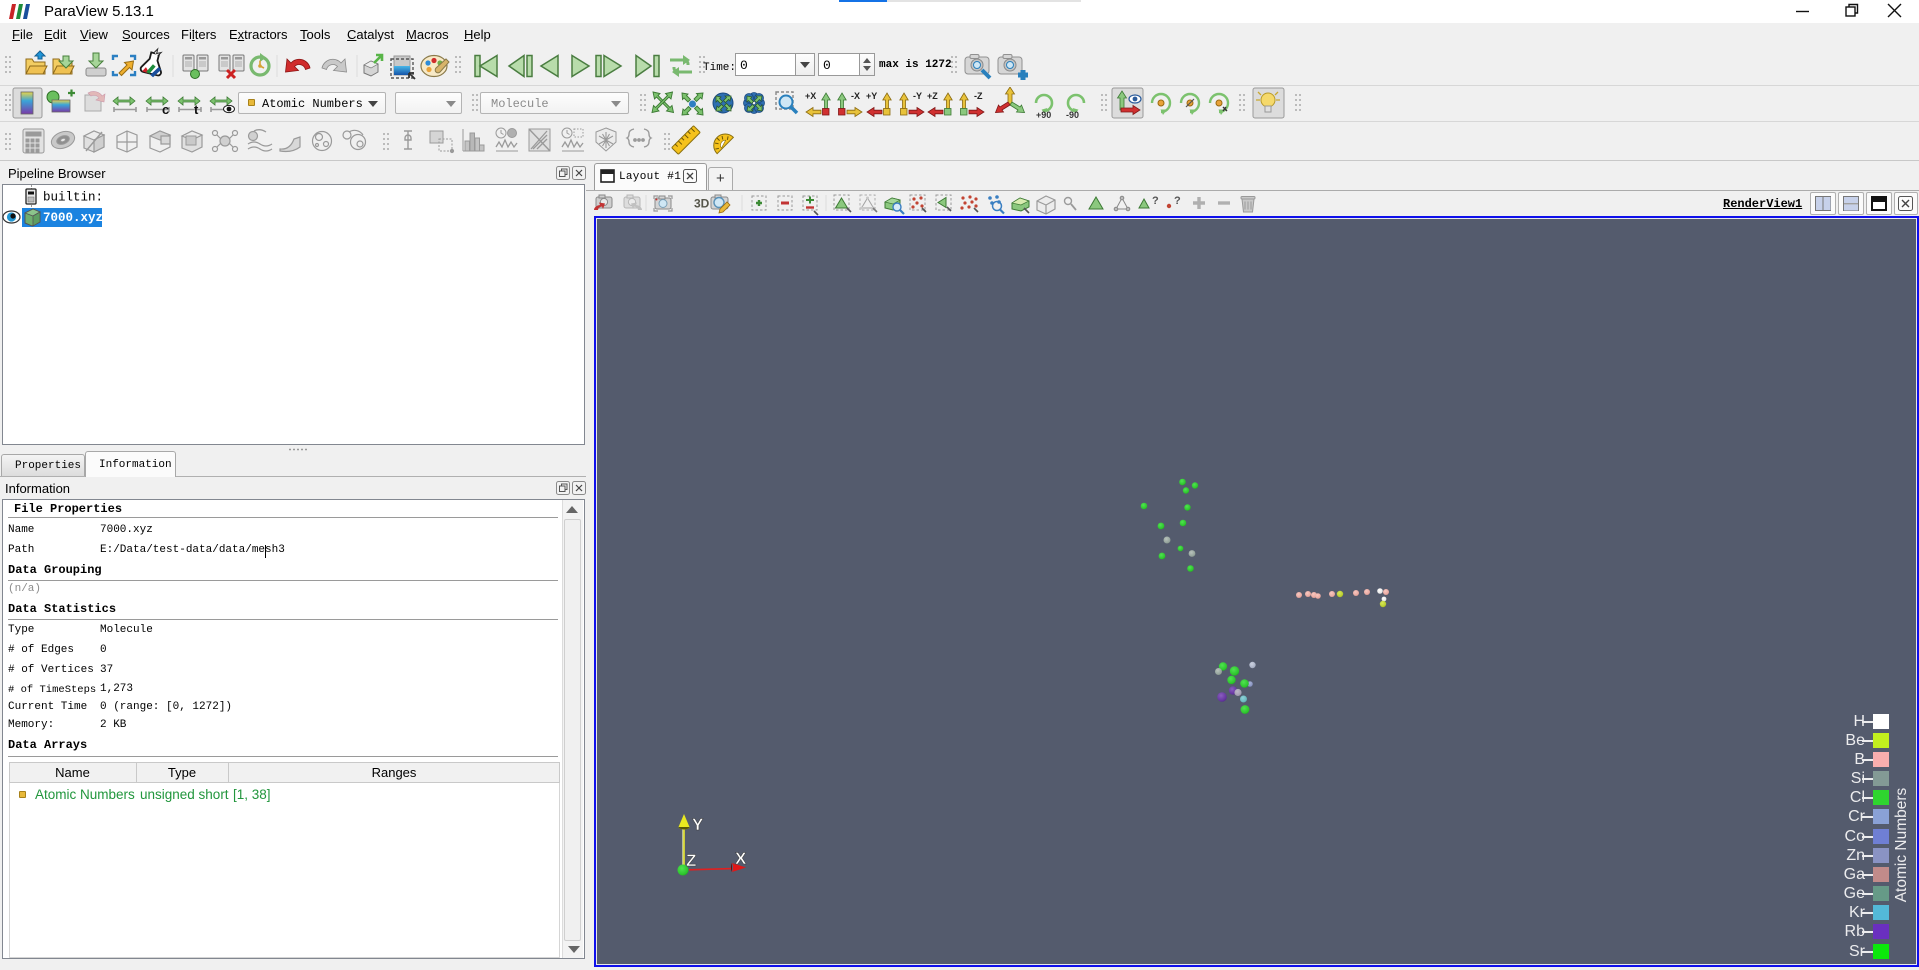  What do you see at coordinates (719, 68) in the screenshot?
I see `svg-text: Time:` at bounding box center [719, 68].